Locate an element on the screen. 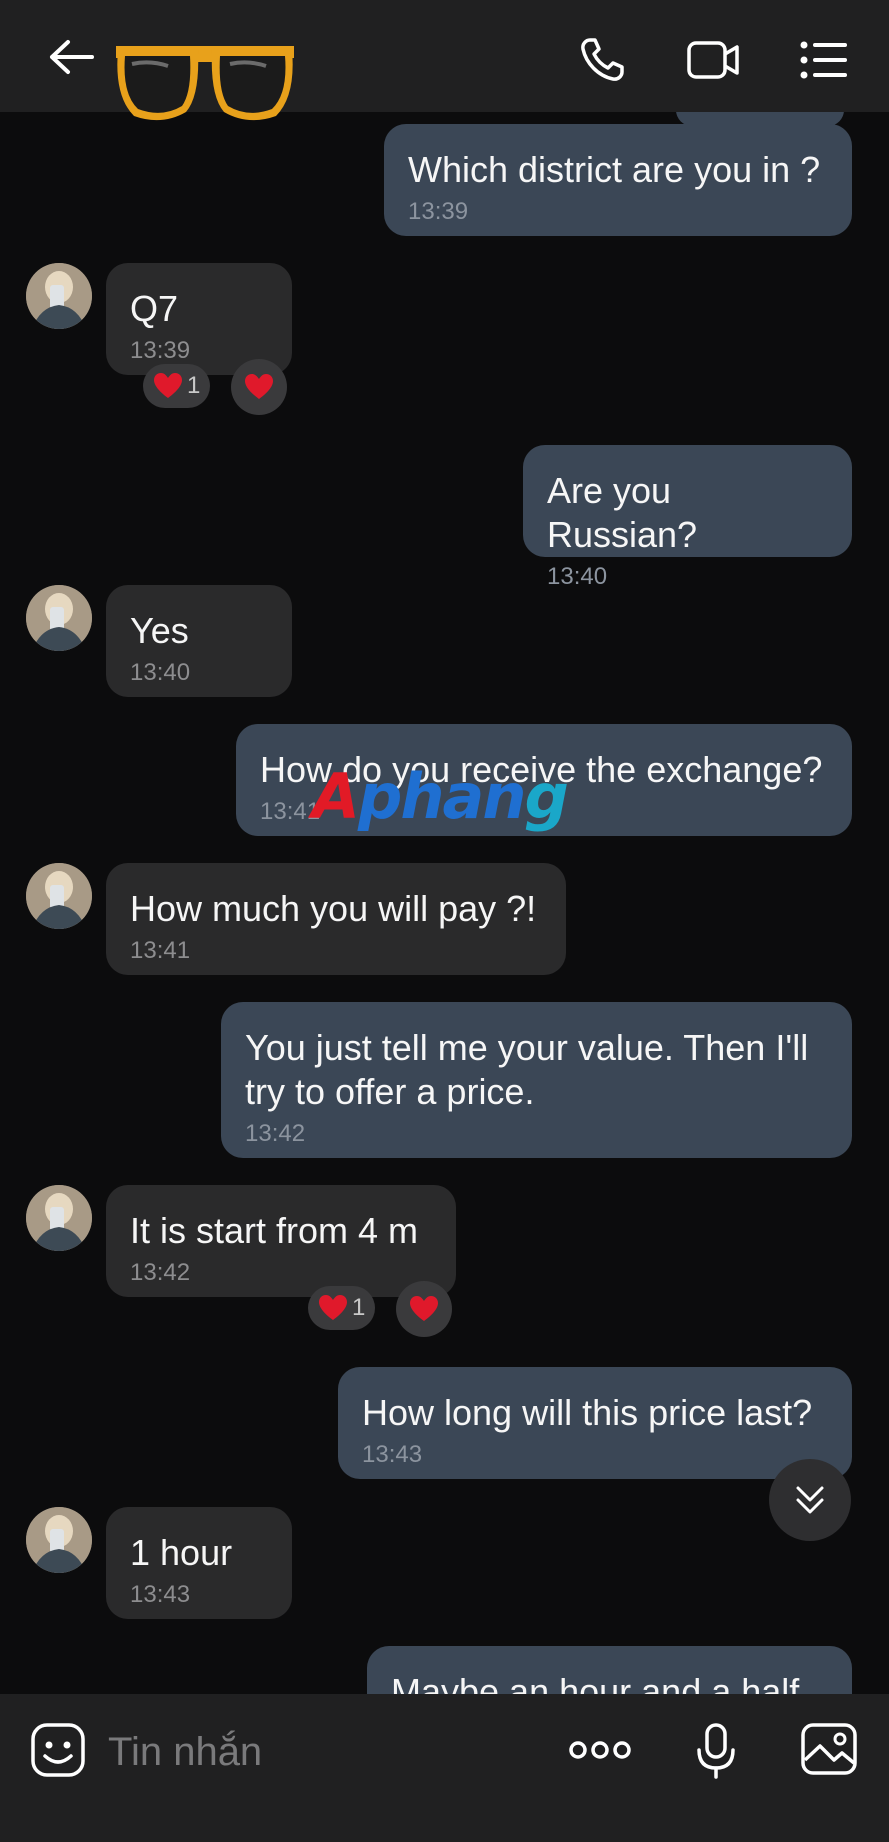 The height and width of the screenshot is (1842, 889). outgoing-message: Are you Russian? 13:40 is located at coordinates (687, 517).